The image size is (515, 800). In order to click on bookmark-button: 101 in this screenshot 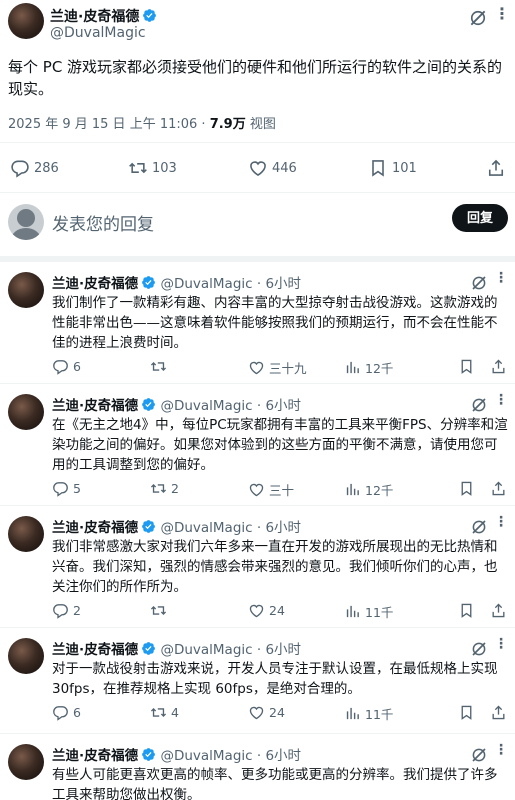, I will do `click(392, 168)`.